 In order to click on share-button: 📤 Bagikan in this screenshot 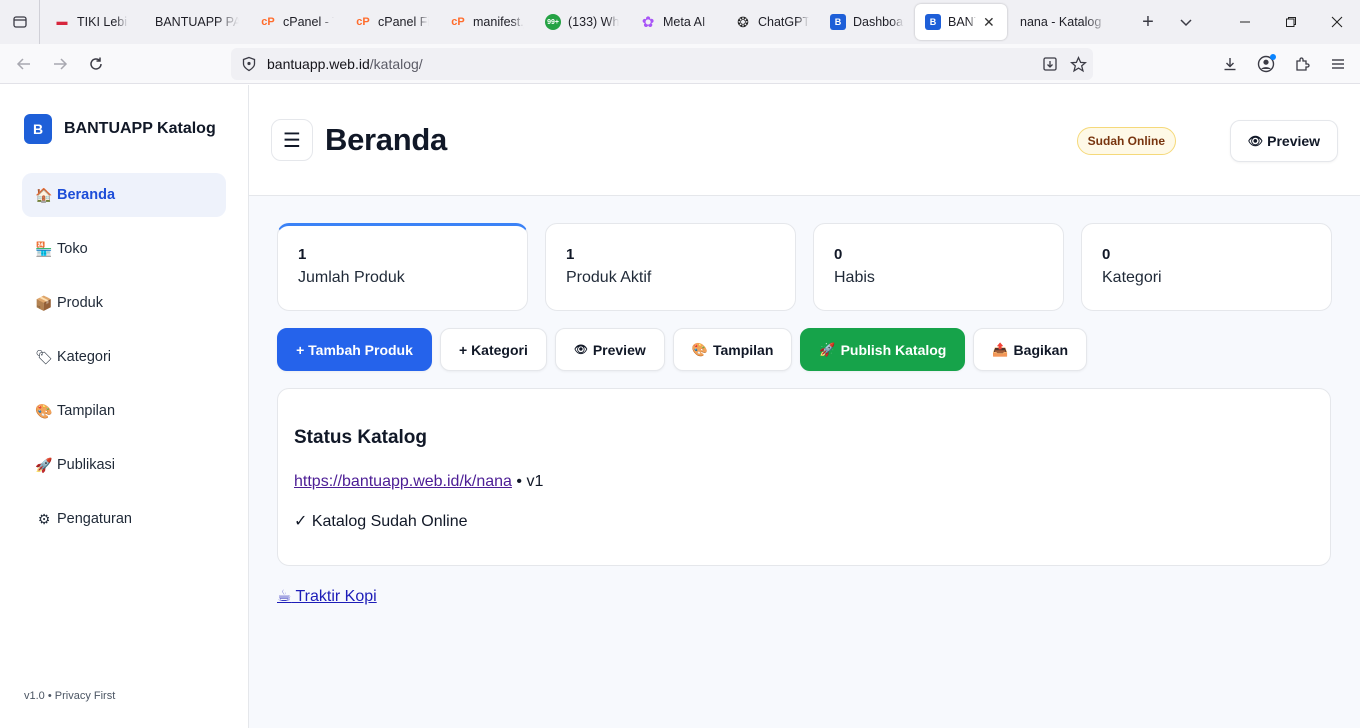, I will do `click(1030, 349)`.